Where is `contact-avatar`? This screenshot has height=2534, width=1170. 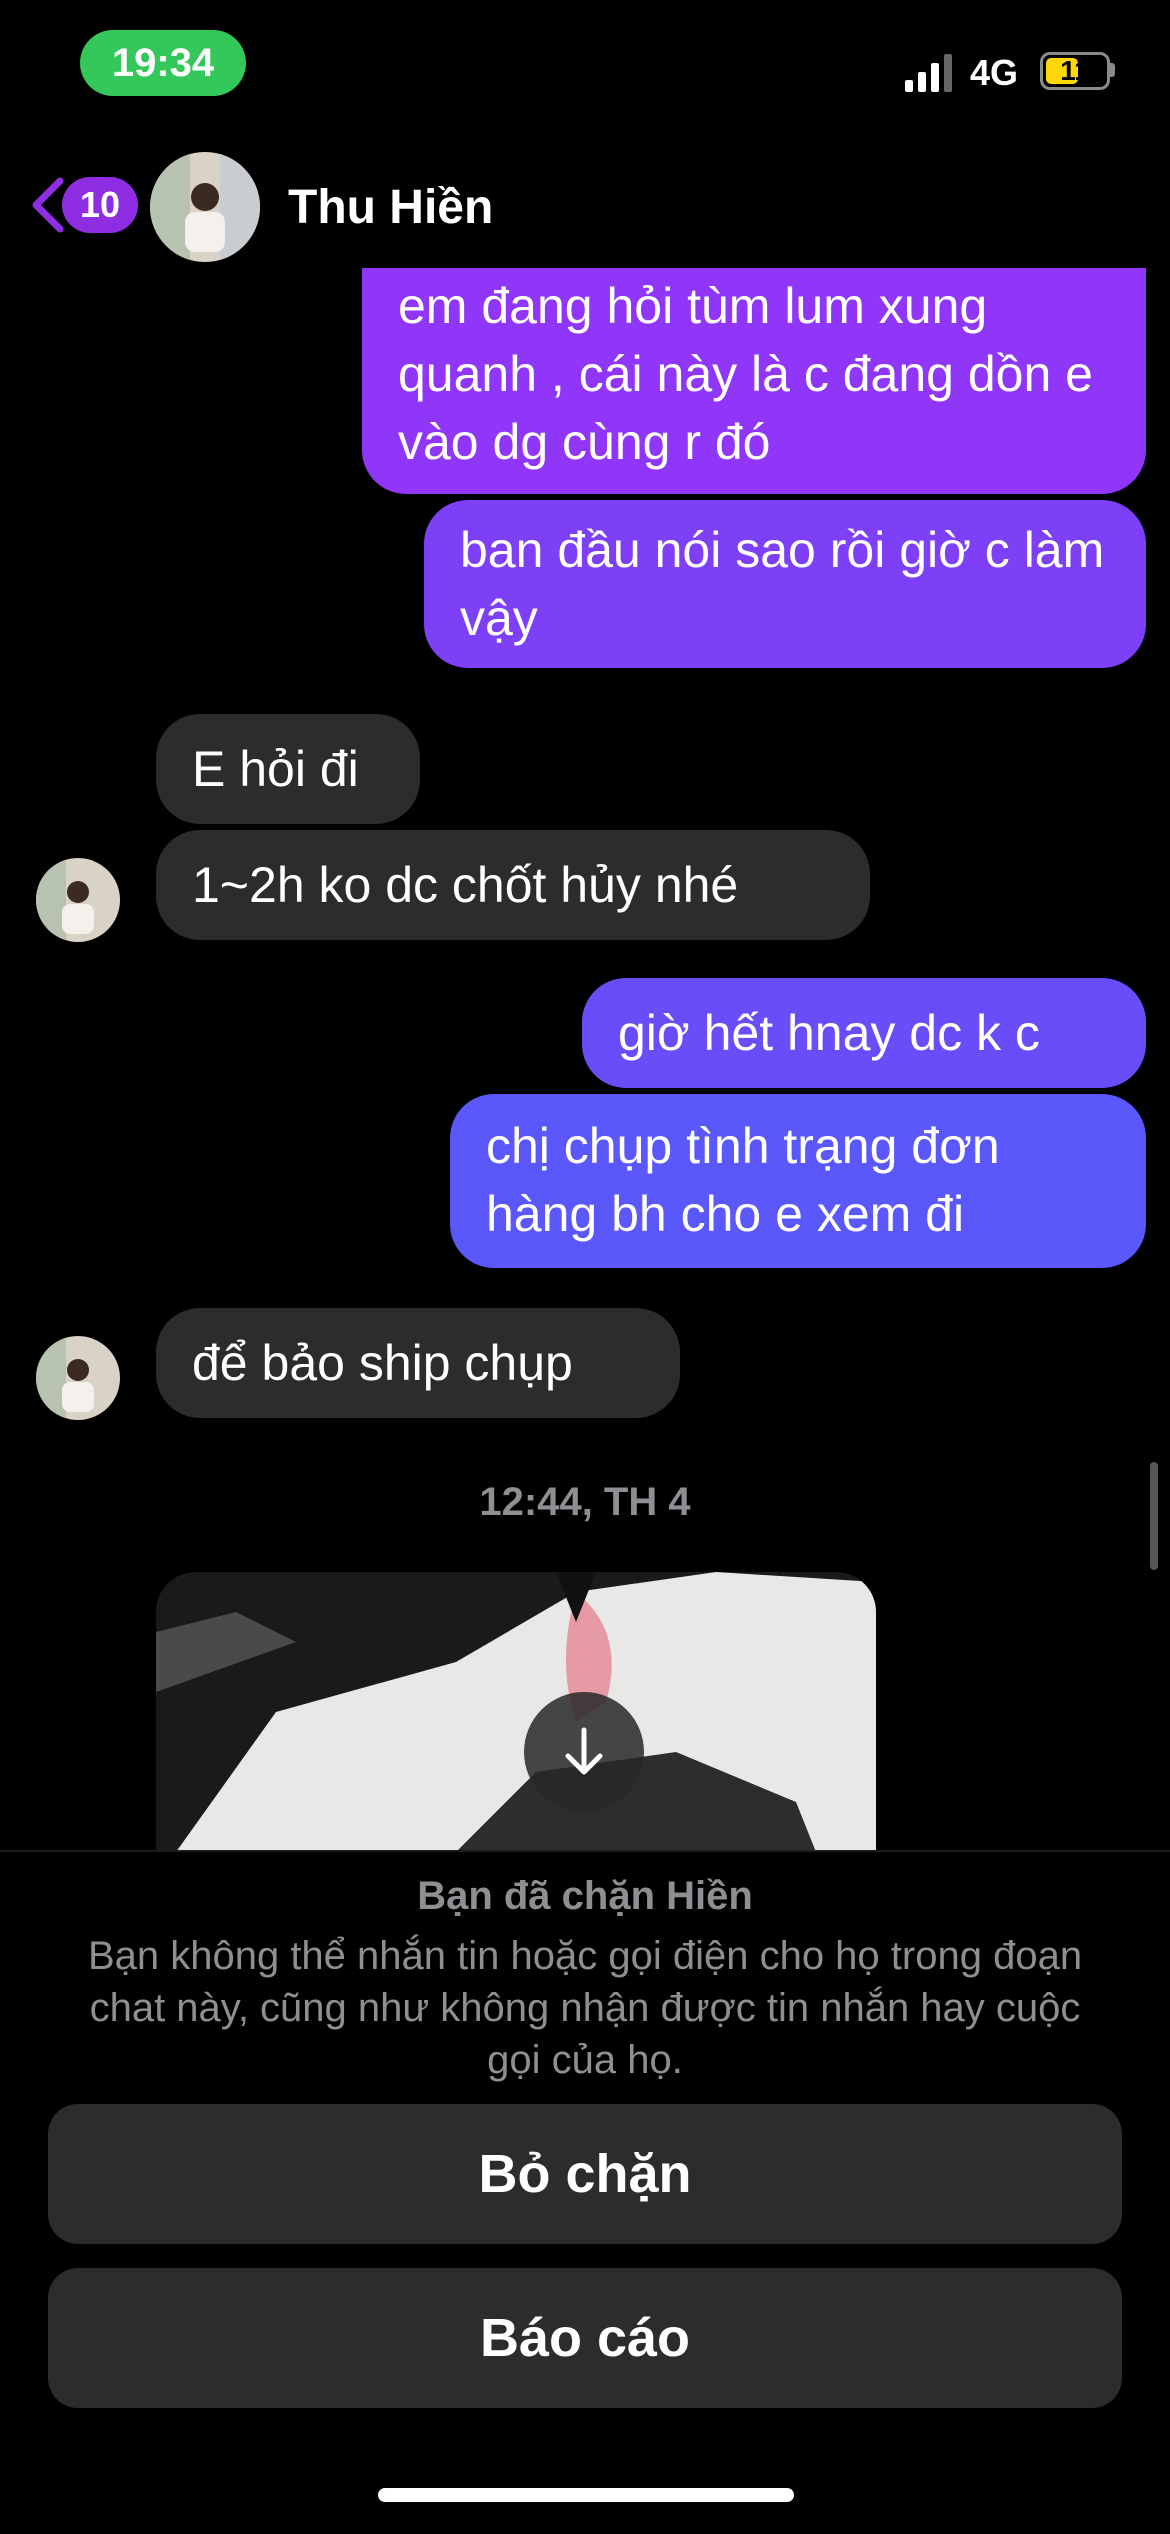 contact-avatar is located at coordinates (205, 207).